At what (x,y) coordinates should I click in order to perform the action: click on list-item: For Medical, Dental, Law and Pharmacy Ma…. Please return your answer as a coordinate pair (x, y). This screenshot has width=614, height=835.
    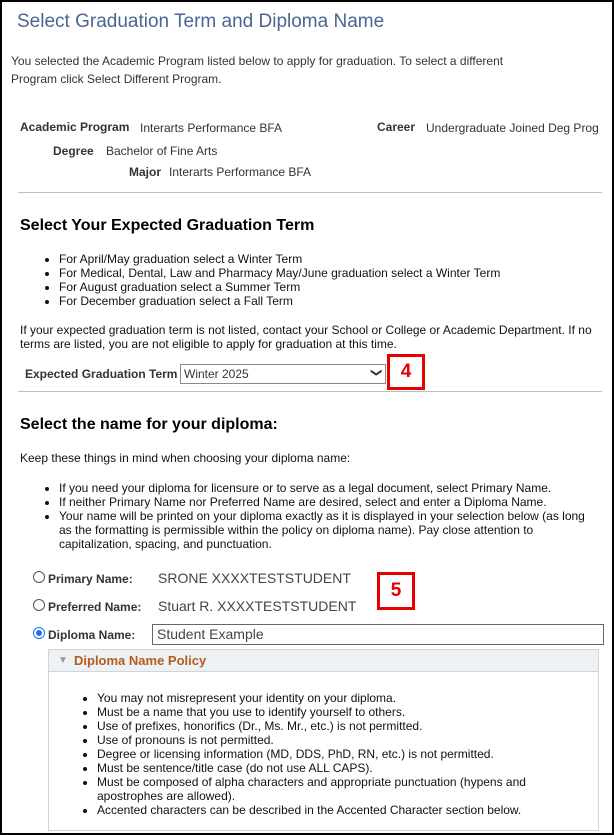
    Looking at the image, I should click on (279, 273).